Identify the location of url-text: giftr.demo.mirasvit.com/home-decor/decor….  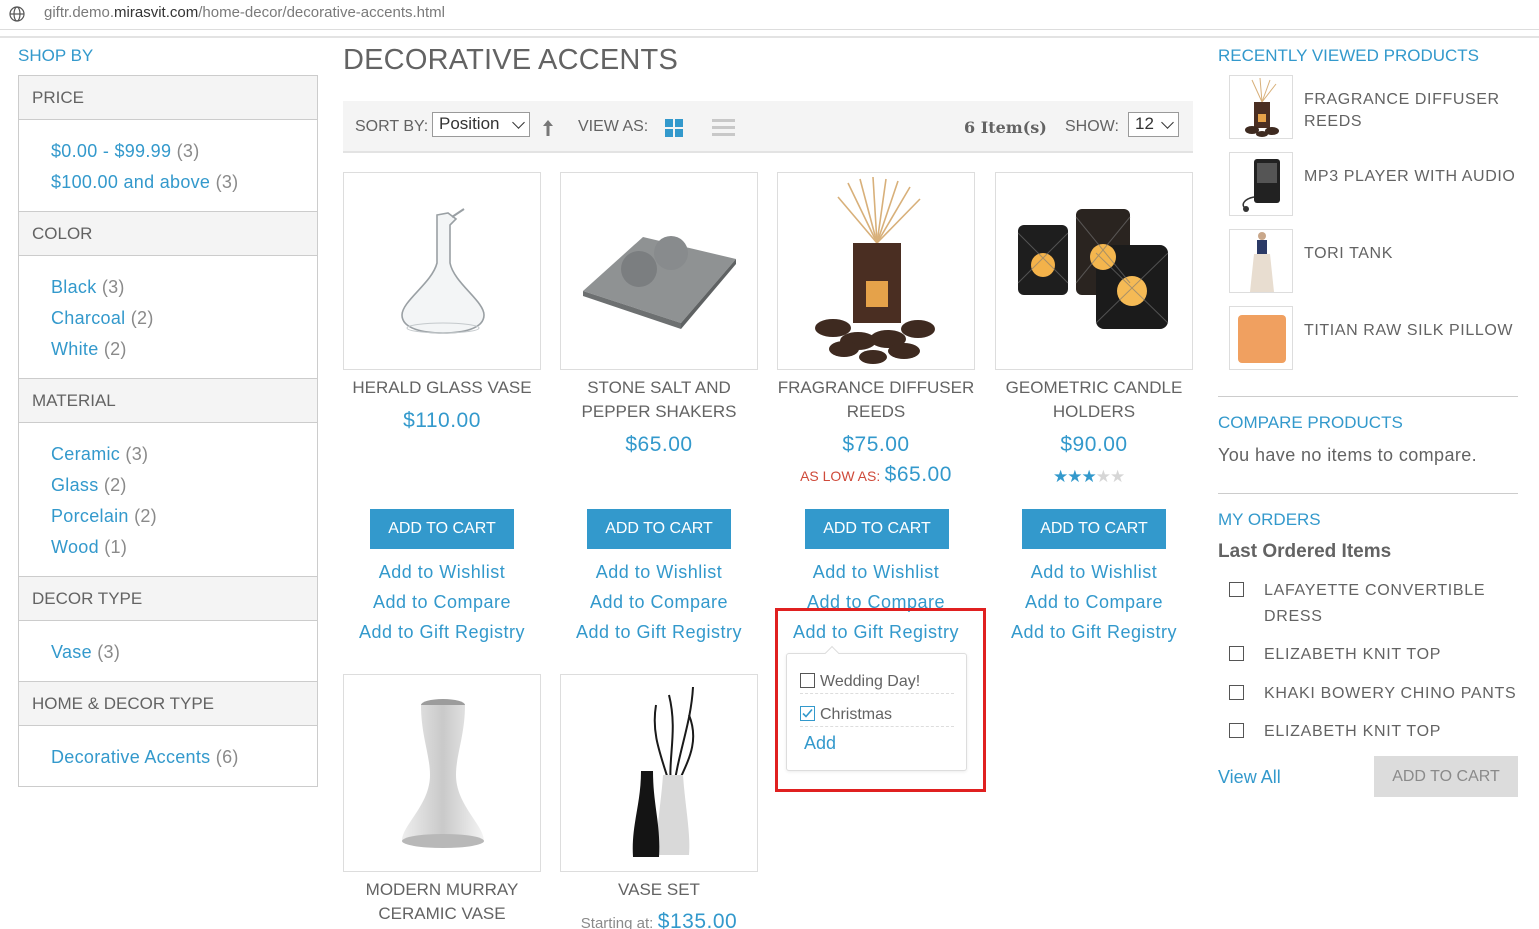
(244, 12).